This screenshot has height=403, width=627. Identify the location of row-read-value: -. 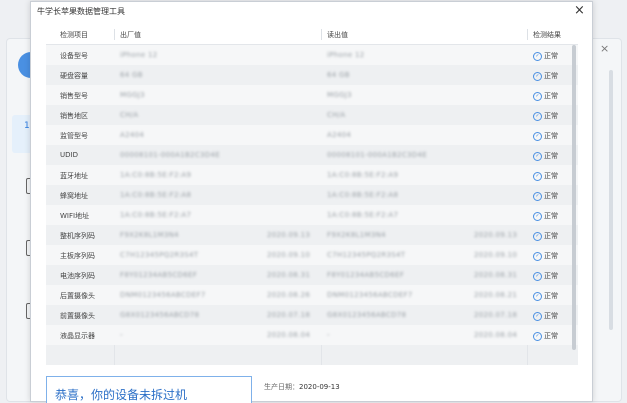
(328, 335).